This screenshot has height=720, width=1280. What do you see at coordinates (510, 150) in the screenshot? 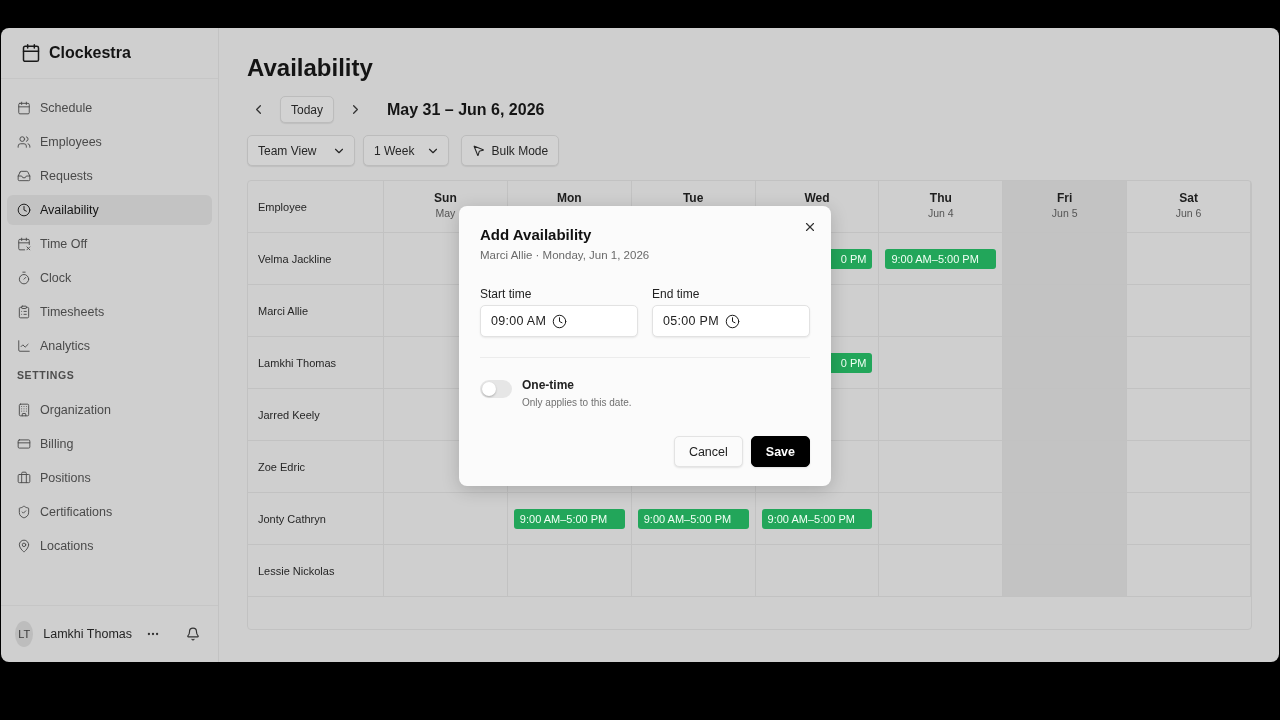
I see `bulk-mode-button: Bulk Mode` at bounding box center [510, 150].